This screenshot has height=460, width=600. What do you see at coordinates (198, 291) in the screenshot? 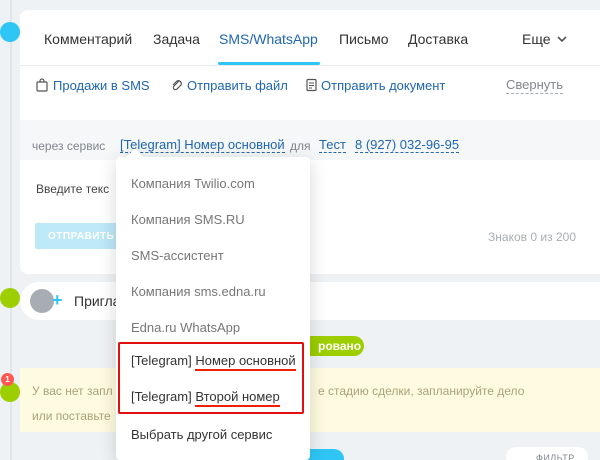
I see `dropdown-item-edna-sms: Компания sms.edna.ru` at bounding box center [198, 291].